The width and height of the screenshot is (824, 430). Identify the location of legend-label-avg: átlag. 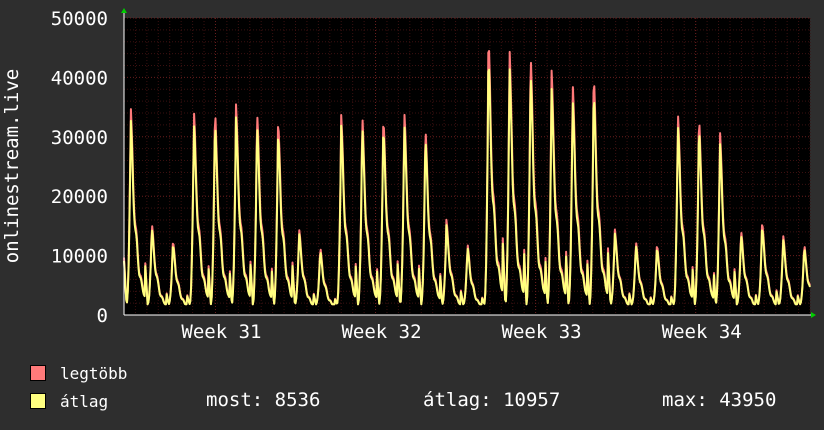
(84, 401).